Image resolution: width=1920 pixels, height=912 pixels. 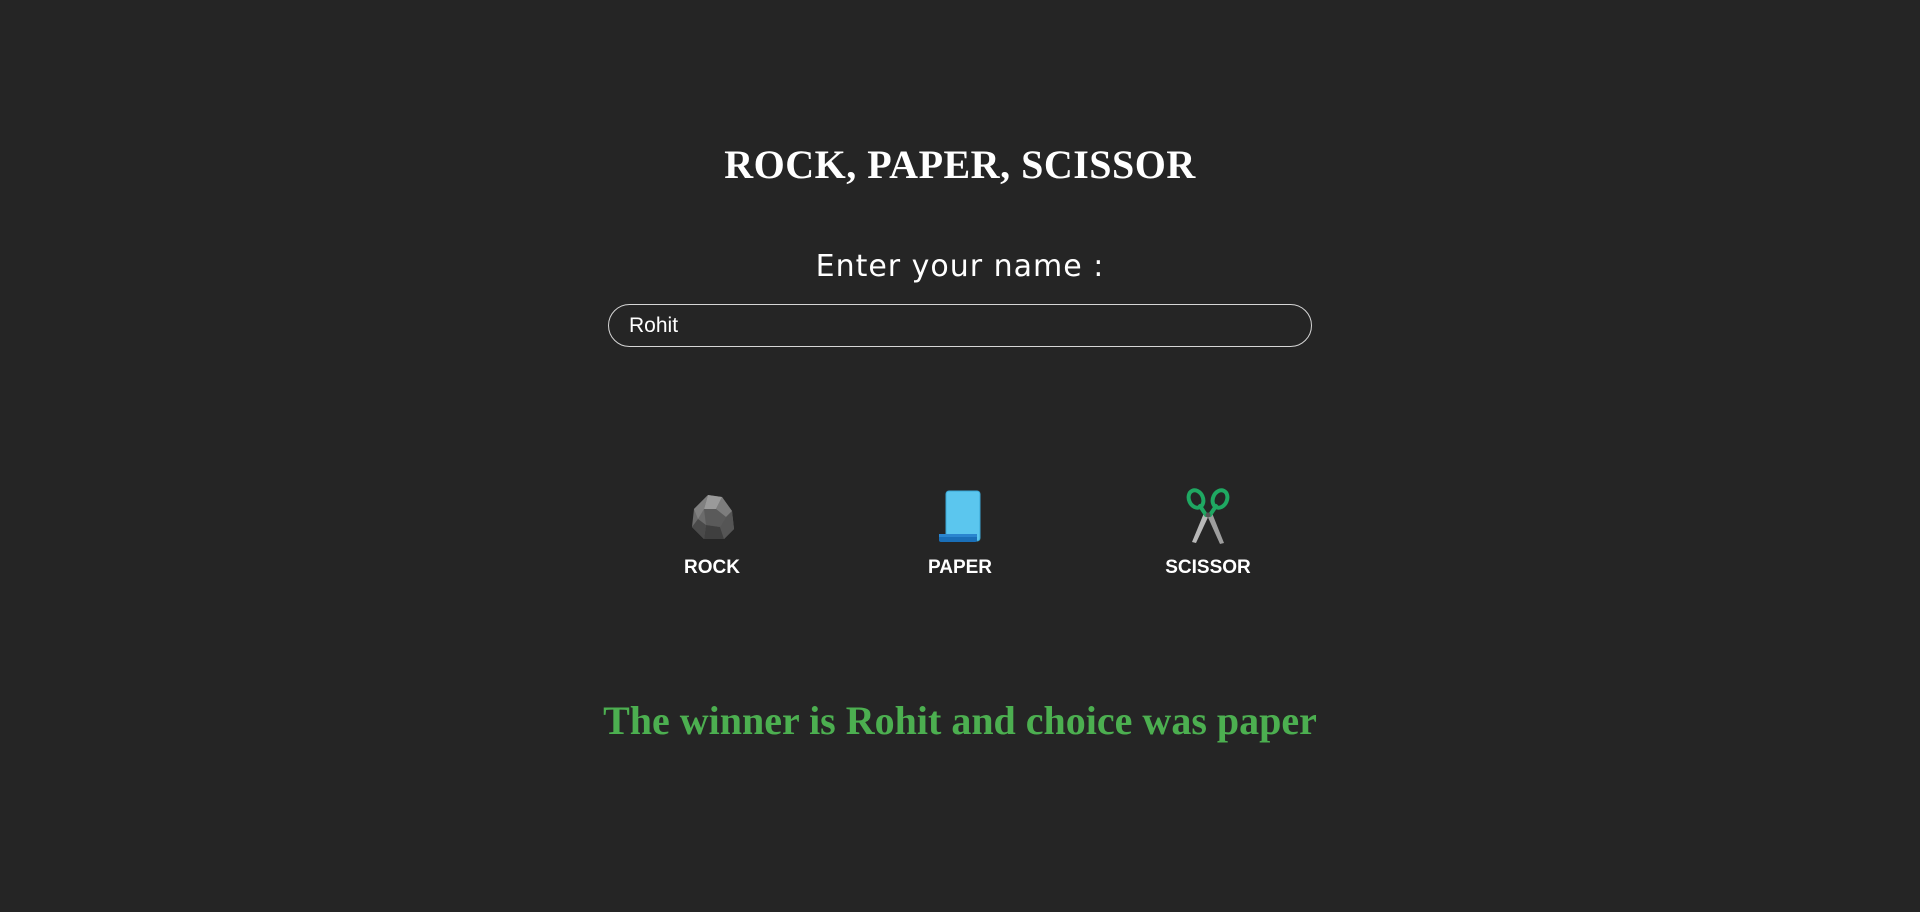 I want to click on paper-label: PAPER, so click(x=960, y=567).